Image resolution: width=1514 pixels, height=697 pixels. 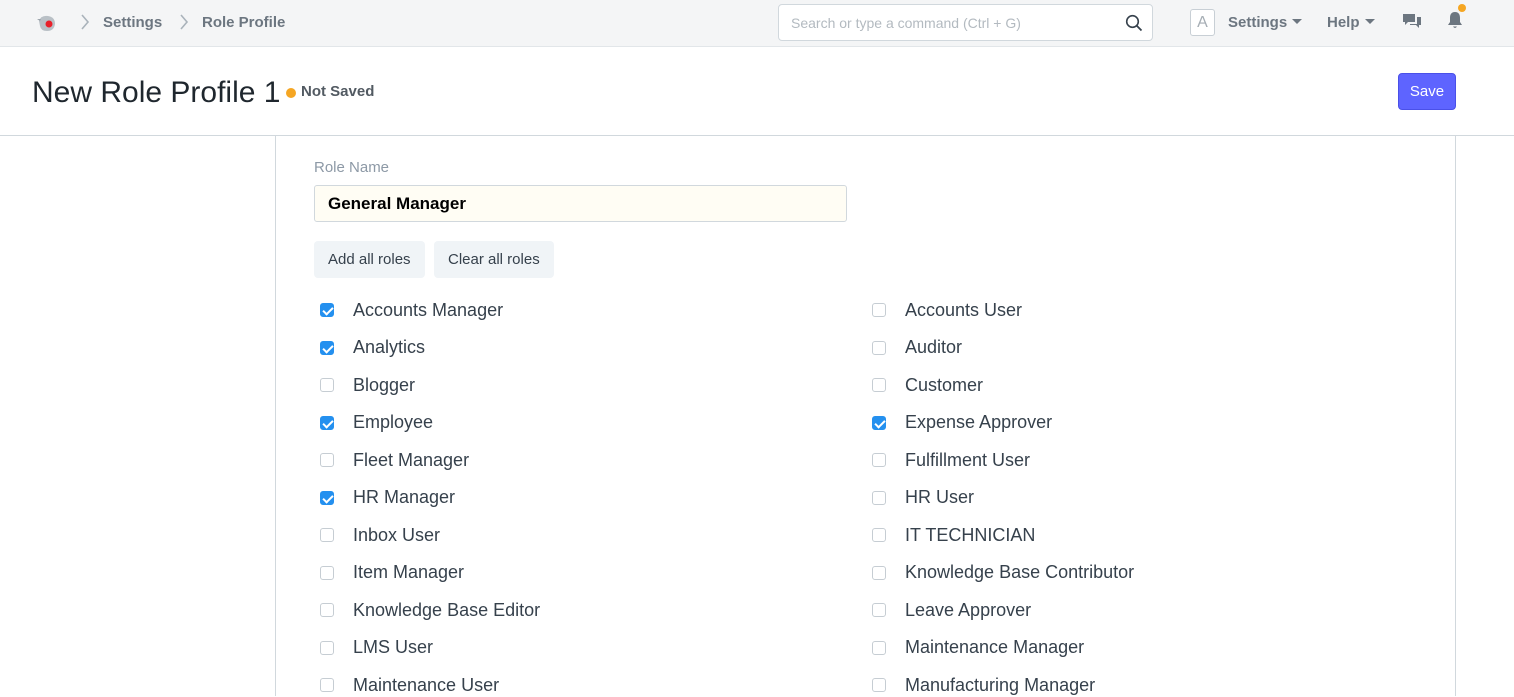 I want to click on breadcrumb-settings: Settings, so click(x=132, y=22).